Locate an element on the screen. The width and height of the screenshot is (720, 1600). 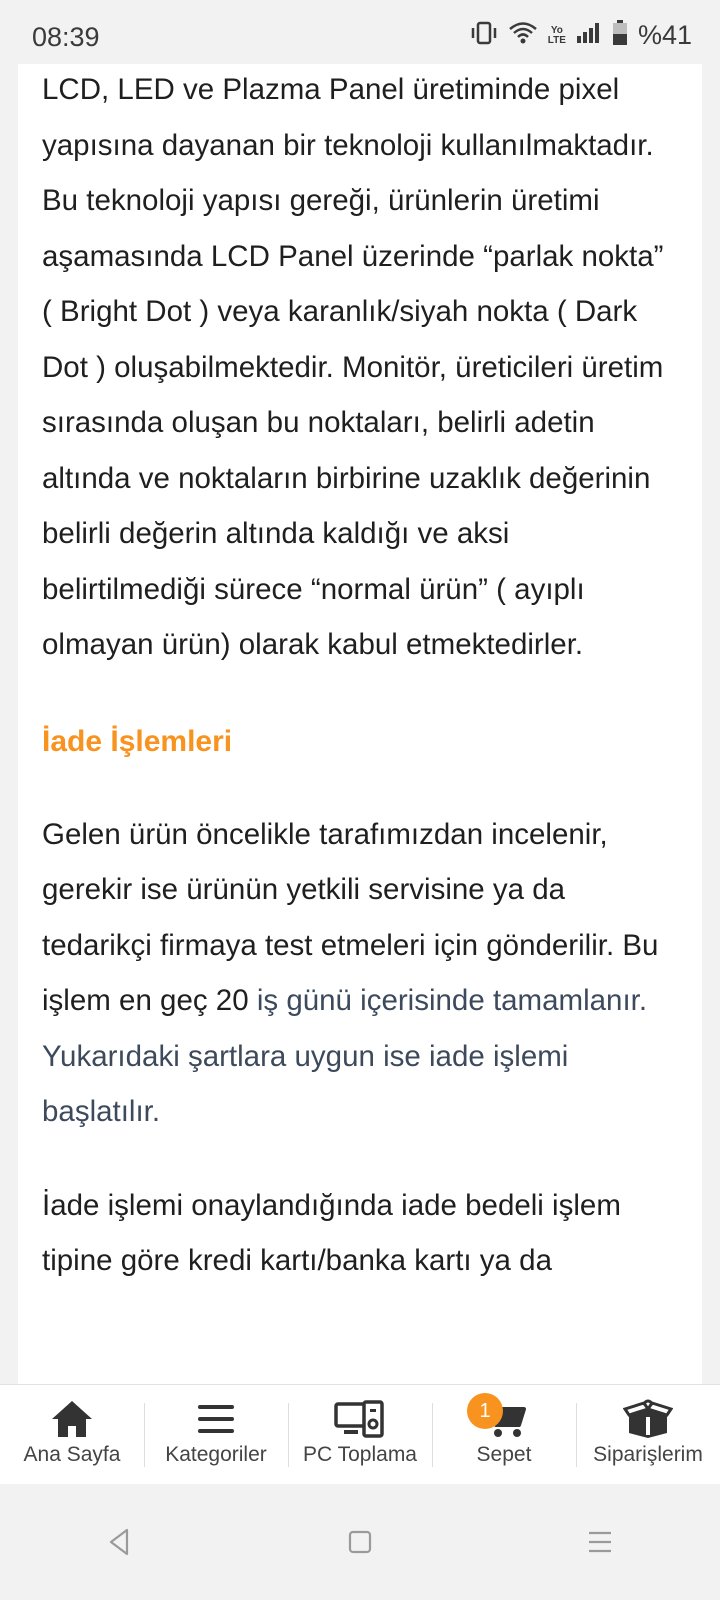
status-icons: Yo LTE %41 is located at coordinates (581, 35).